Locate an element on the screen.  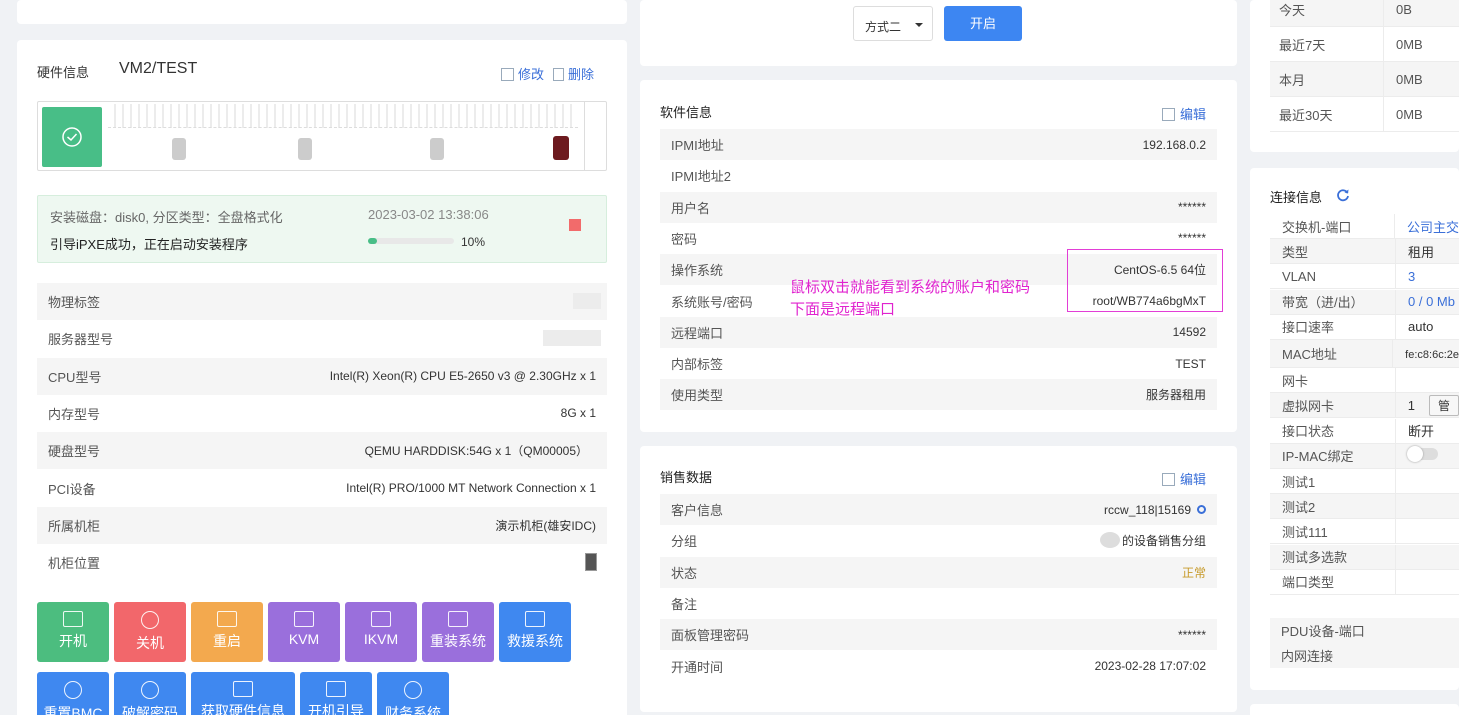
hardware-row: 服务器型号 is located at coordinates (322, 338).